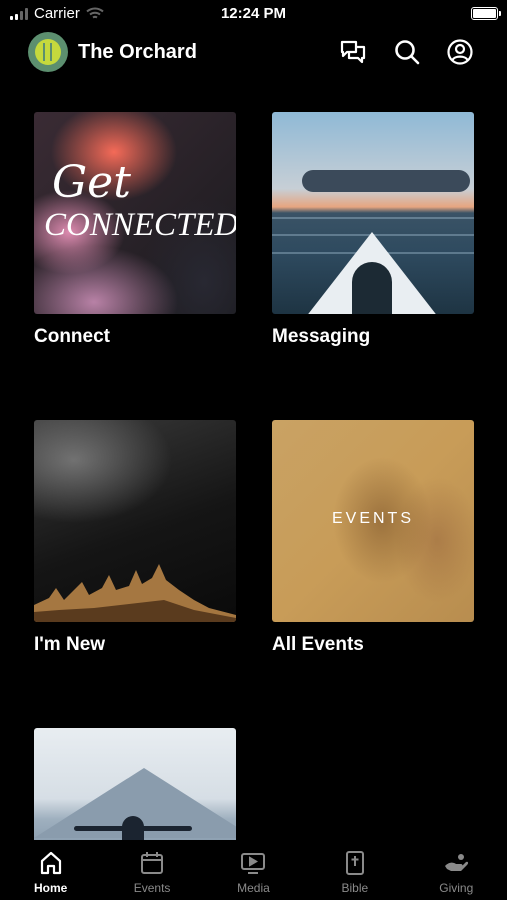 The width and height of the screenshot is (507, 900). What do you see at coordinates (137, 52) in the screenshot?
I see `app-title: The Orchard` at bounding box center [137, 52].